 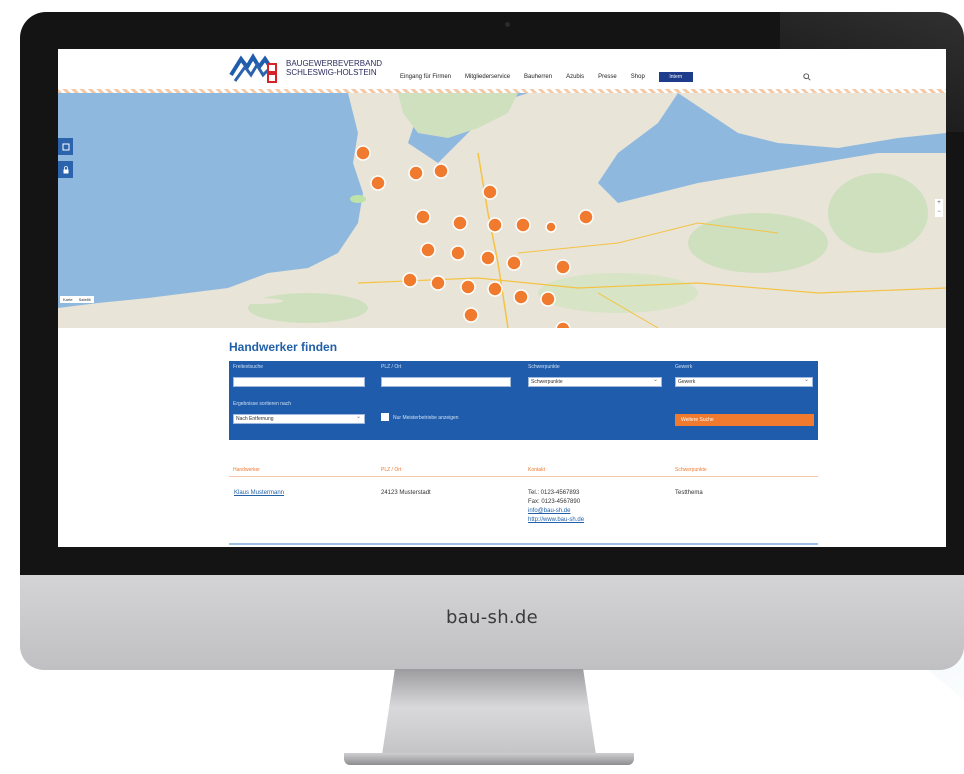 What do you see at coordinates (65, 146) in the screenshot?
I see `login-icon` at bounding box center [65, 146].